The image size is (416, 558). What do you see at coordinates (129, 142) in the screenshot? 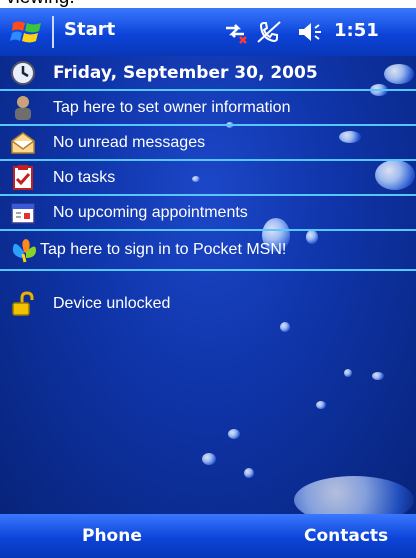
I see `today-item-label: No unread messages` at bounding box center [129, 142].